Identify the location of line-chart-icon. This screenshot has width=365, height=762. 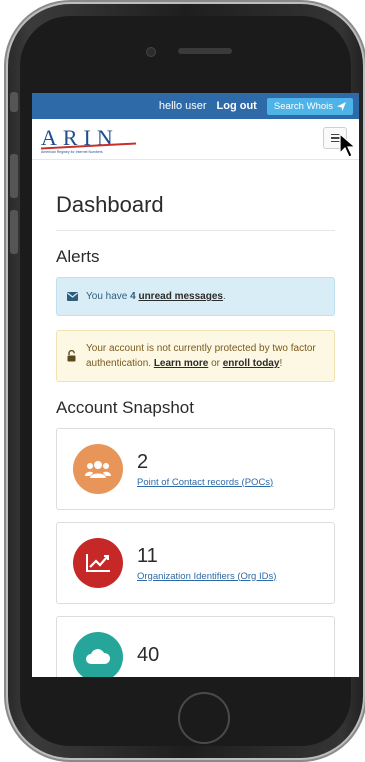
(98, 563).